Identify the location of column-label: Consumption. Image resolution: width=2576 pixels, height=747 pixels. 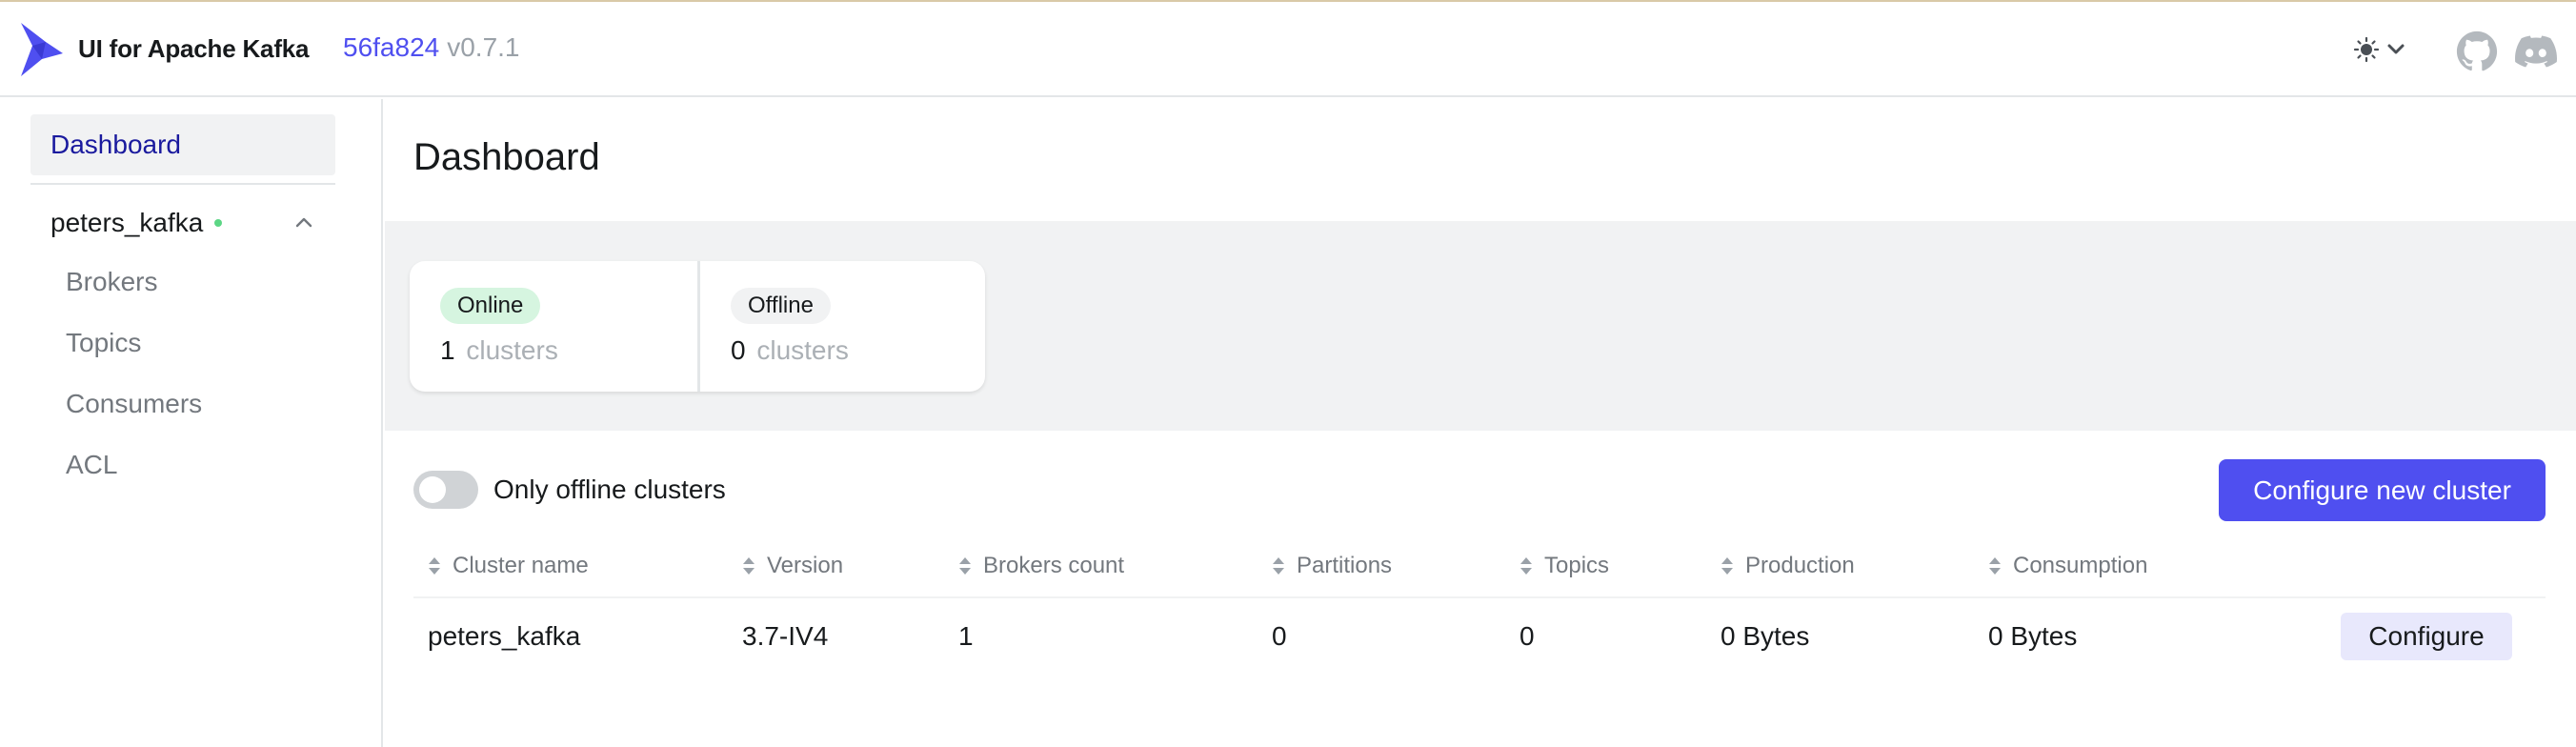
(2080, 565).